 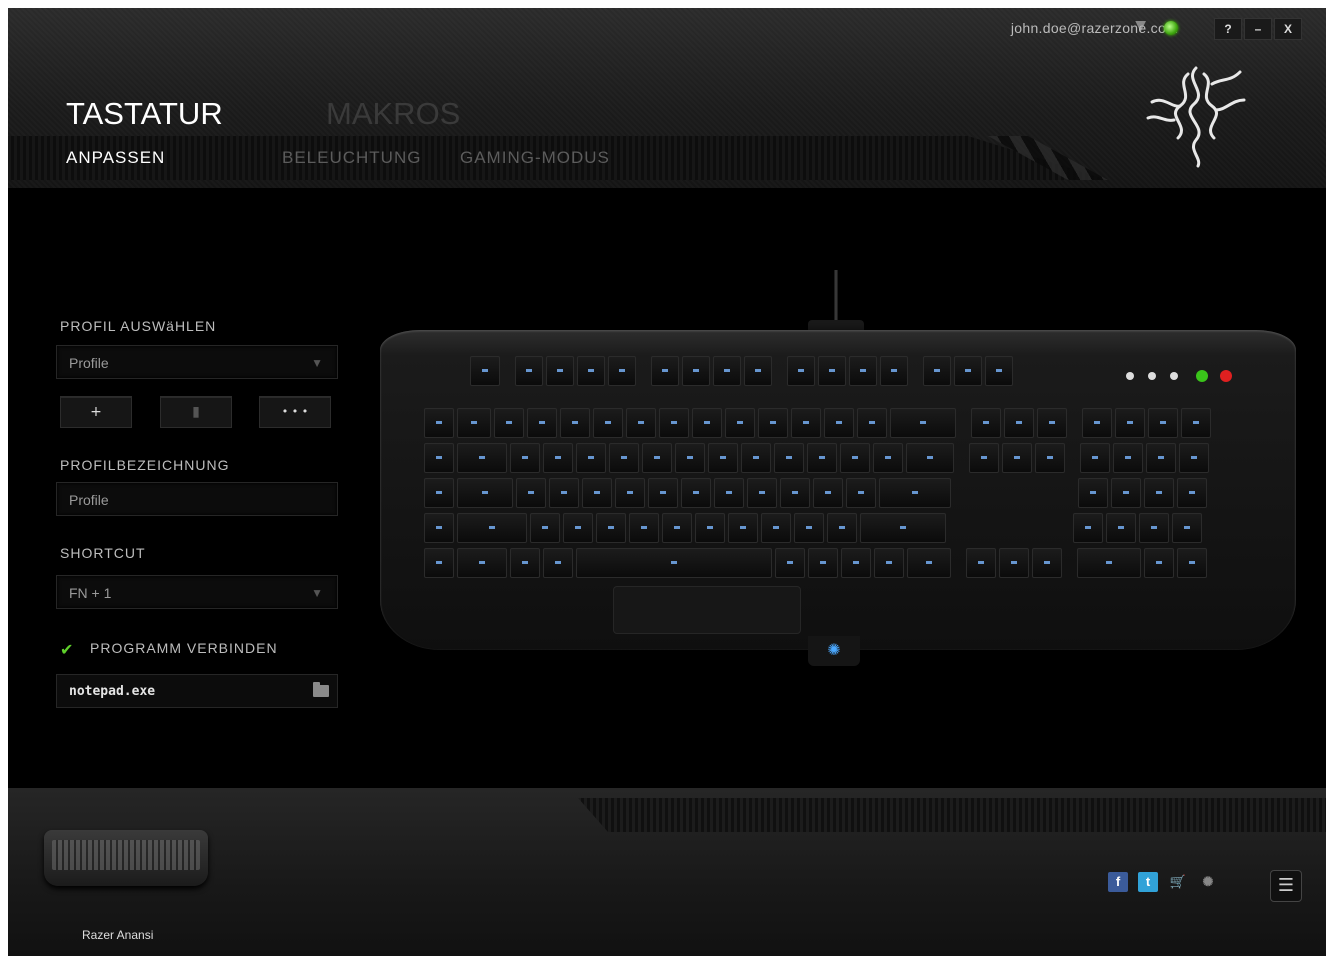 I want to click on account-email: john.doe@razerzone.com, so click(x=1094, y=28).